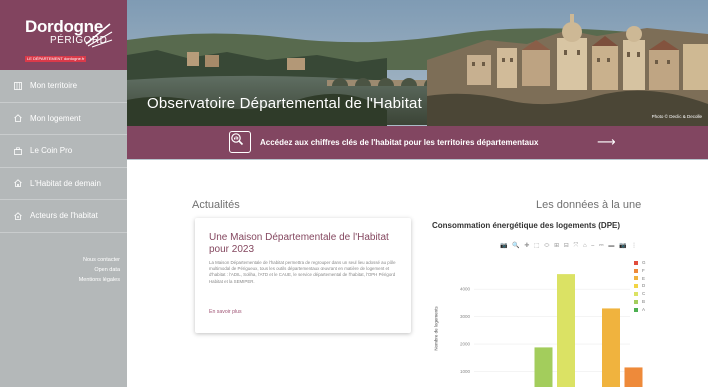 This screenshot has width=708, height=387. Describe the element at coordinates (18, 183) in the screenshot. I see `house-future-icon` at that location.